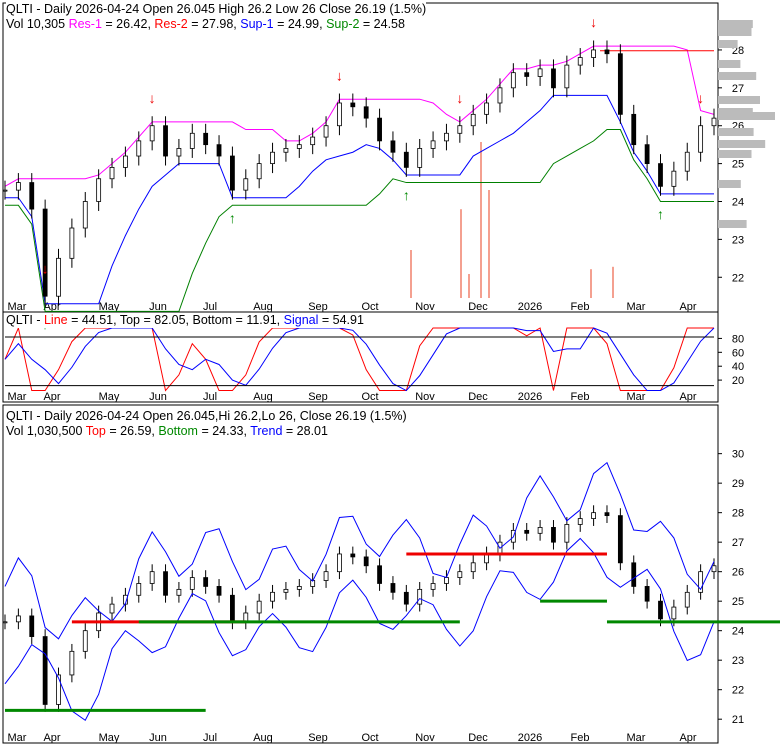 The image size is (780, 745). What do you see at coordinates (300, 24) in the screenshot?
I see `sup1-value: = 24.99,` at bounding box center [300, 24].